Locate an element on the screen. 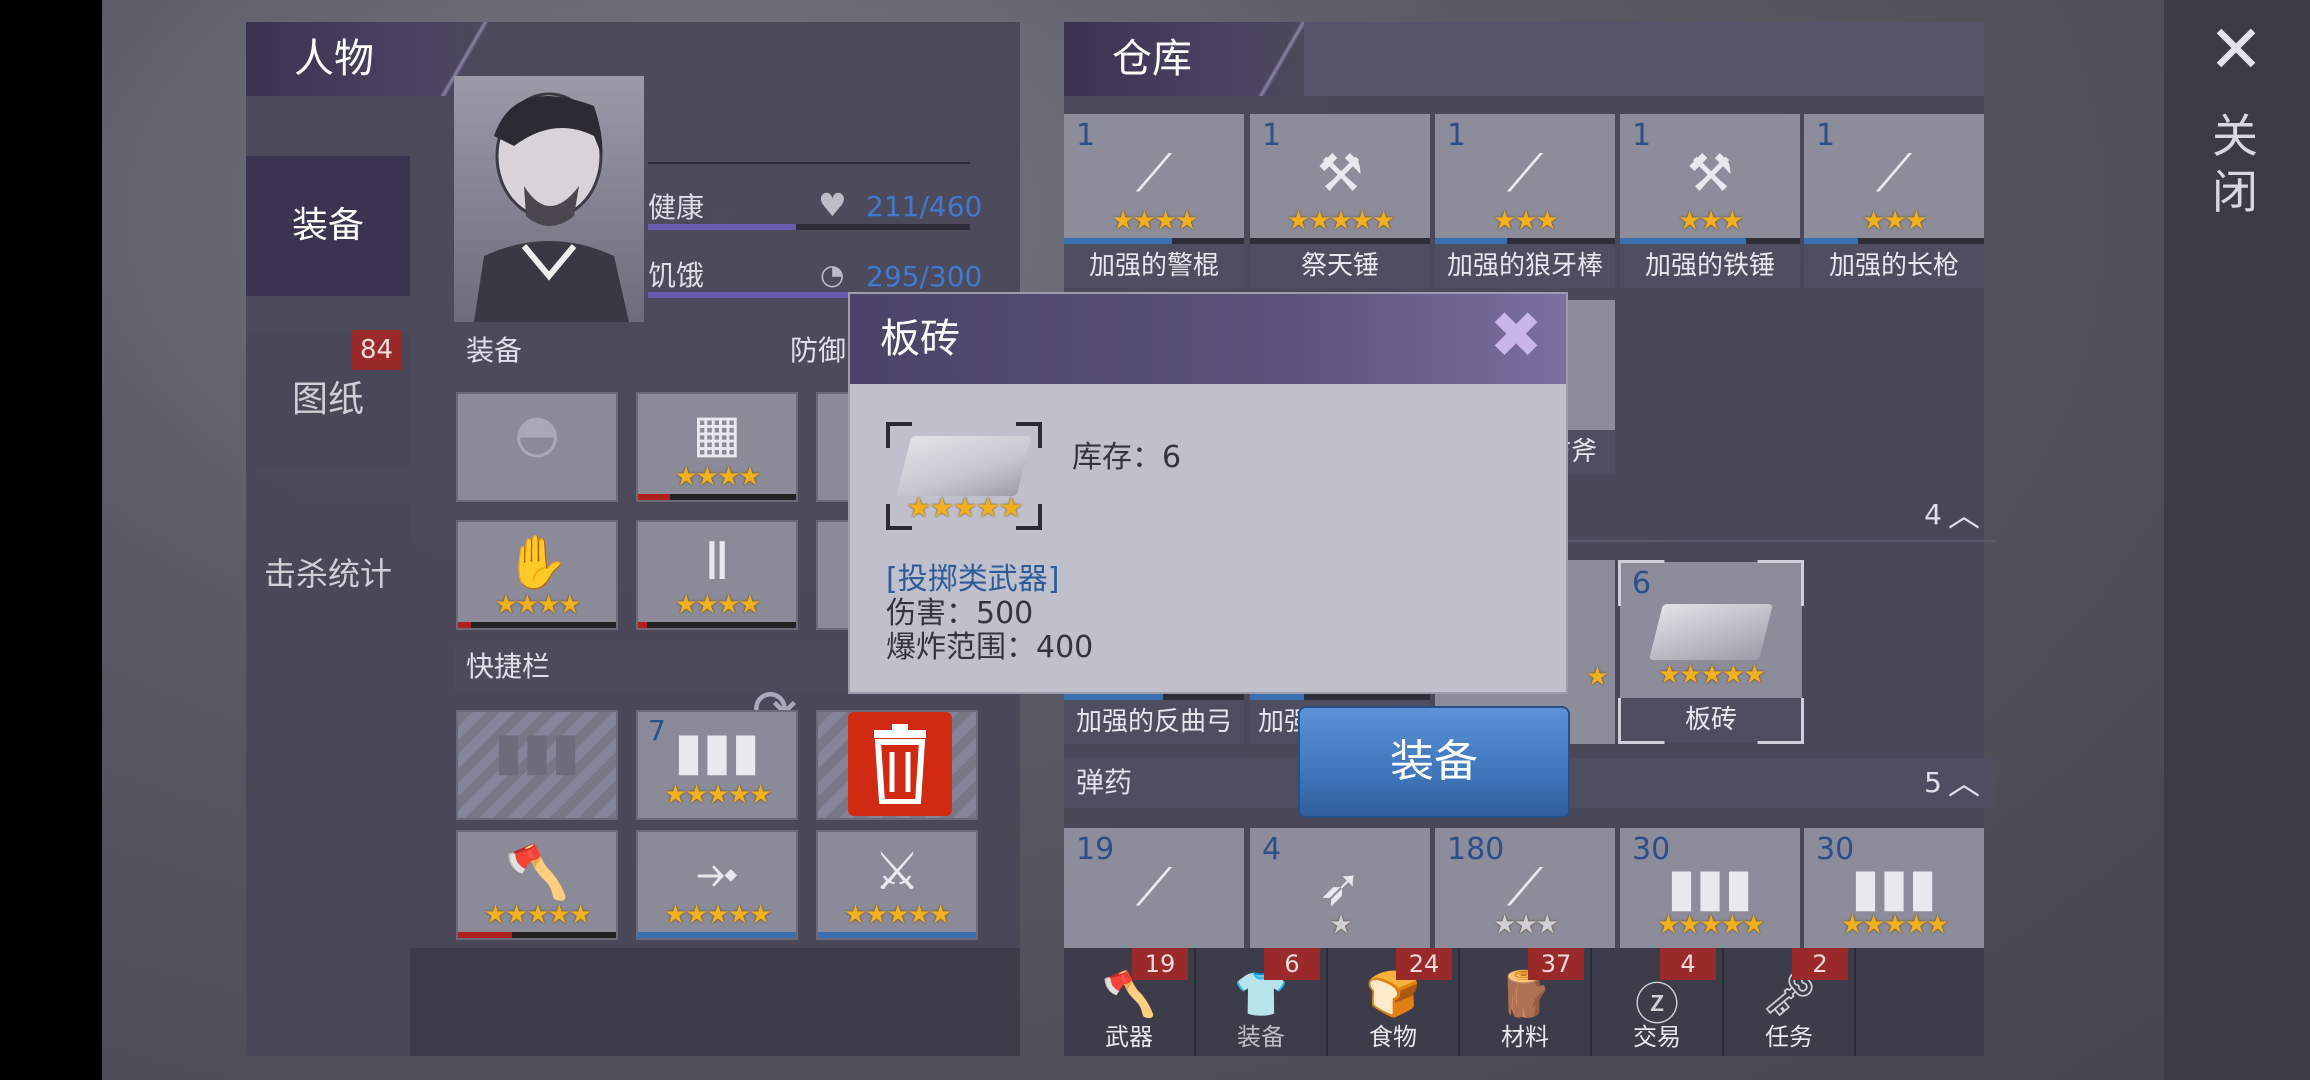 The width and height of the screenshot is (2310, 1080). iron-hammer-icon: ⚒ is located at coordinates (1710, 174).